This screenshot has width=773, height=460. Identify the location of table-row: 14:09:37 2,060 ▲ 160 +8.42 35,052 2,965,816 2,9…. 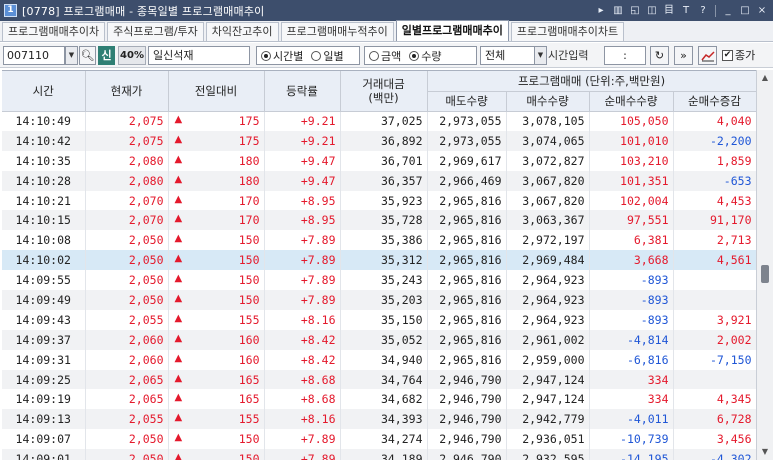
(379, 339).